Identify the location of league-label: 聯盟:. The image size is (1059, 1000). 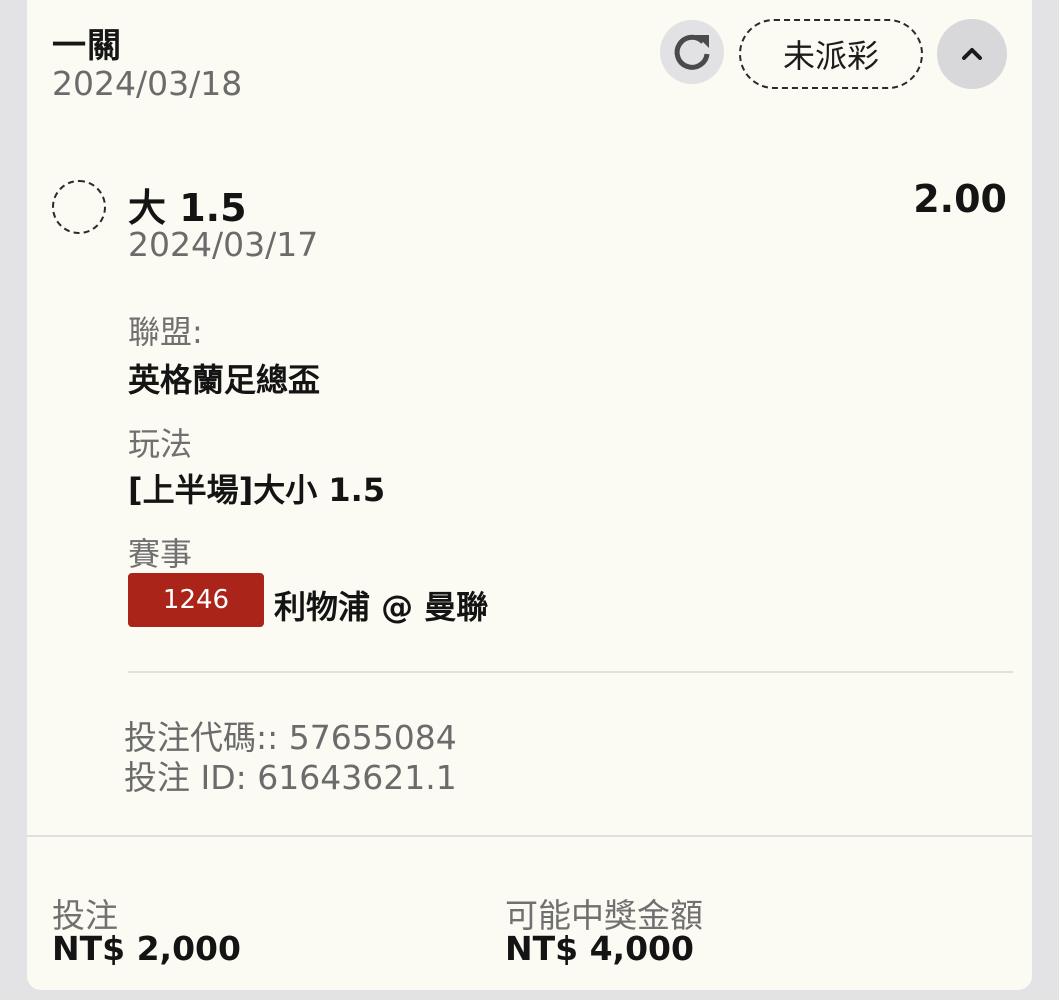
(165, 332).